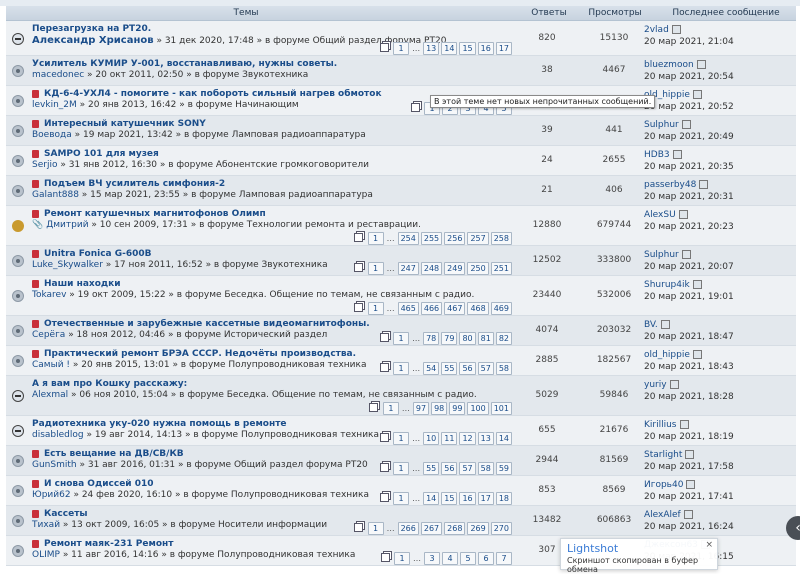  I want to click on topic-title-link: А я вам про Кошку расскажу:, so click(109, 384).